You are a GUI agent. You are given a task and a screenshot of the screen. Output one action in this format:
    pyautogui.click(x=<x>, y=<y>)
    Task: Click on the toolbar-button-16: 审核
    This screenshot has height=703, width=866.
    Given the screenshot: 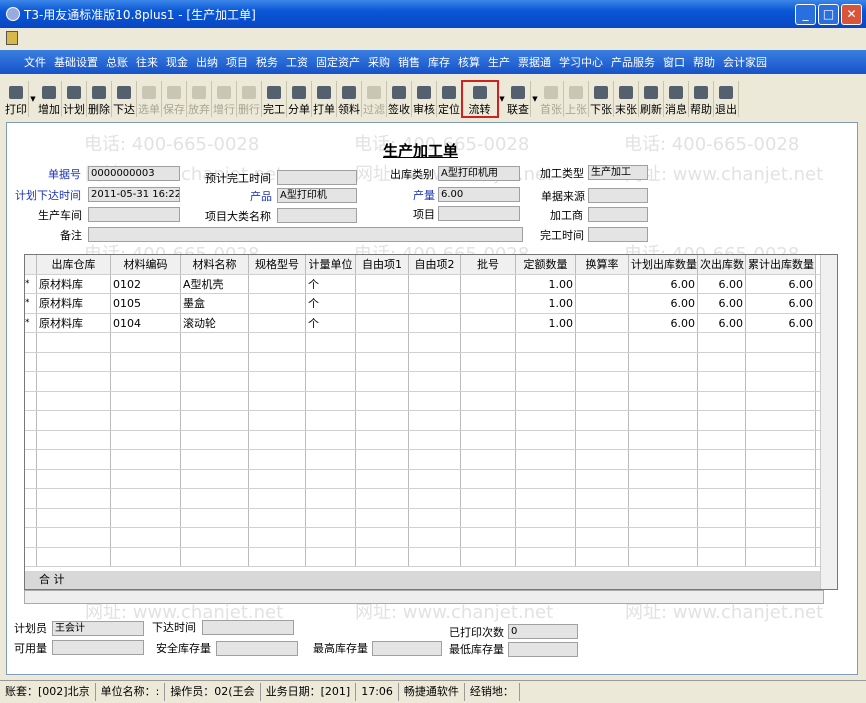 What is the action you would take?
    pyautogui.click(x=424, y=99)
    